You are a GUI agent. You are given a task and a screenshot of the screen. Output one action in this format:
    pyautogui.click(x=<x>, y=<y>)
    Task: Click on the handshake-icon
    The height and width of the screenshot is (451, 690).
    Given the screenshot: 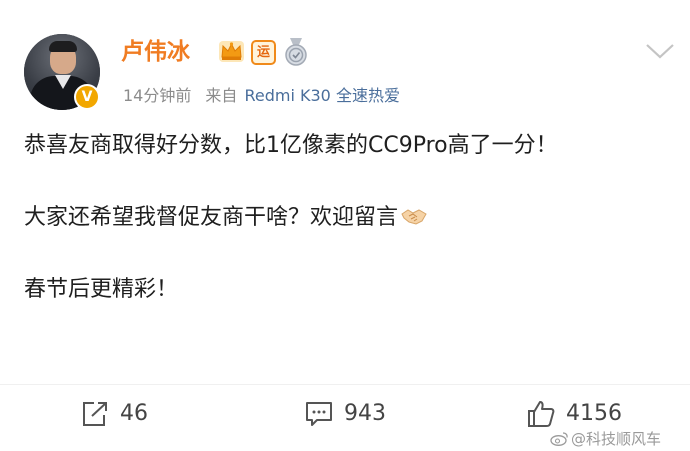 What is the action you would take?
    pyautogui.click(x=414, y=217)
    